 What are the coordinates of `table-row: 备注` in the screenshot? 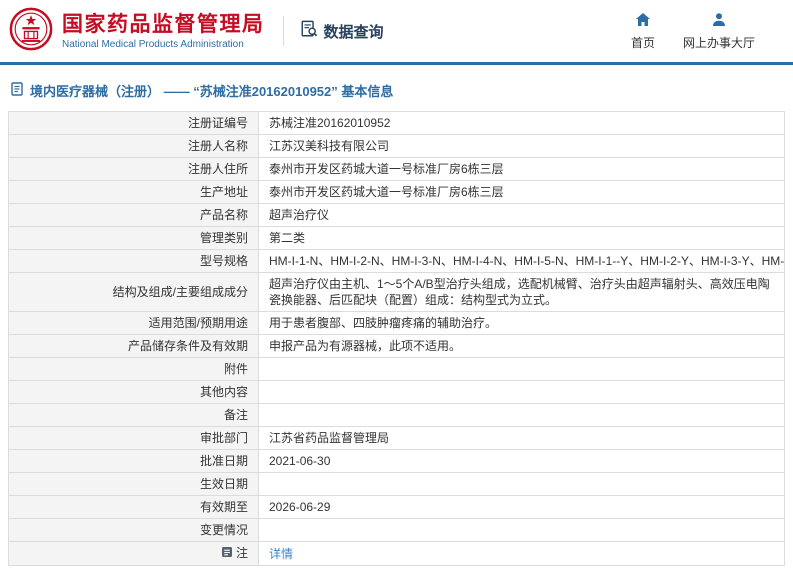 It's located at (396, 415).